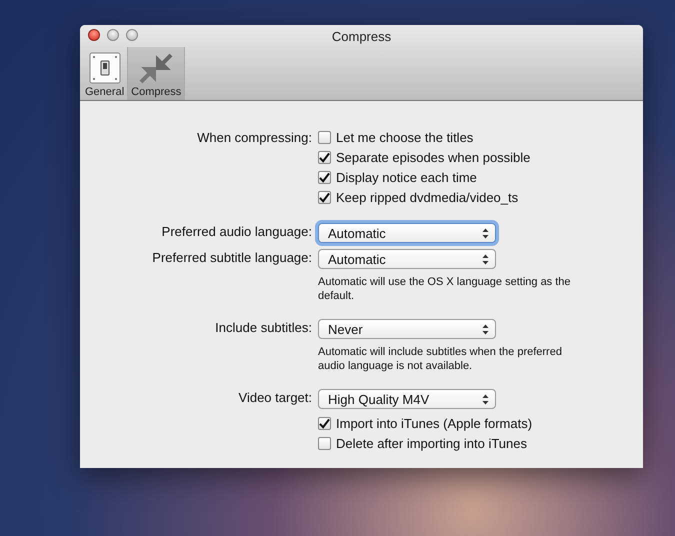 The height and width of the screenshot is (536, 675). What do you see at coordinates (480, 137) in the screenshot?
I see `checkbox: Let me choose the titles` at bounding box center [480, 137].